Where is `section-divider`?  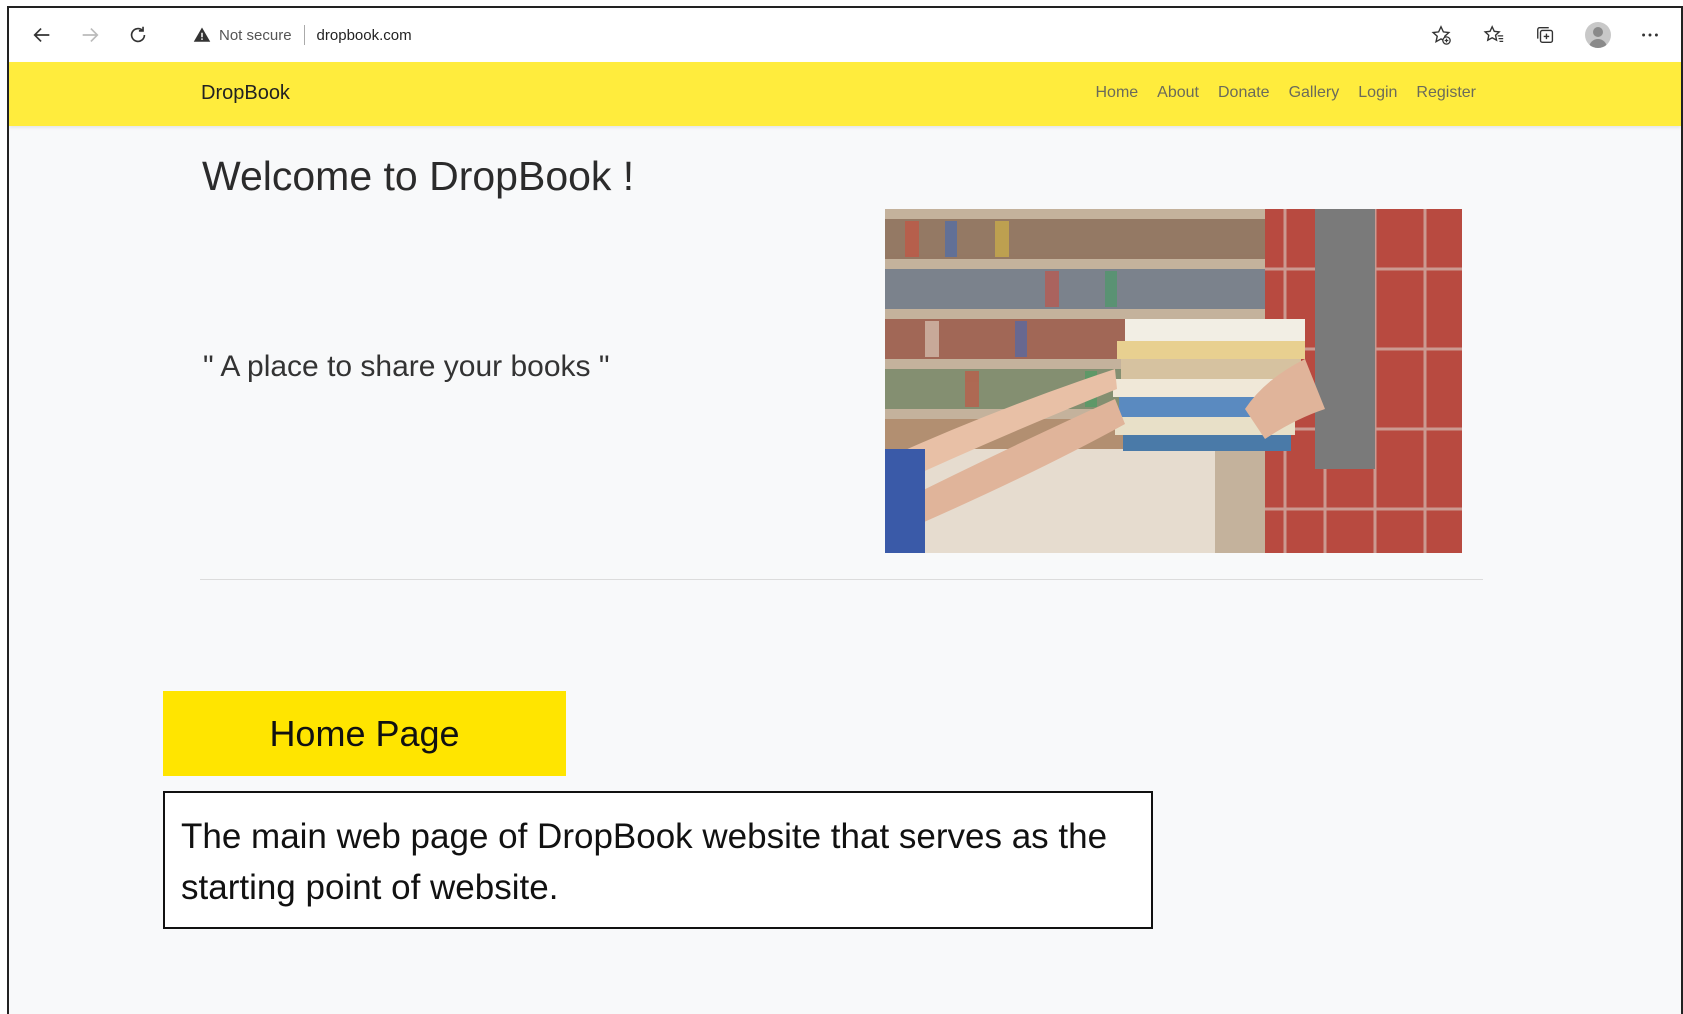
section-divider is located at coordinates (841, 579).